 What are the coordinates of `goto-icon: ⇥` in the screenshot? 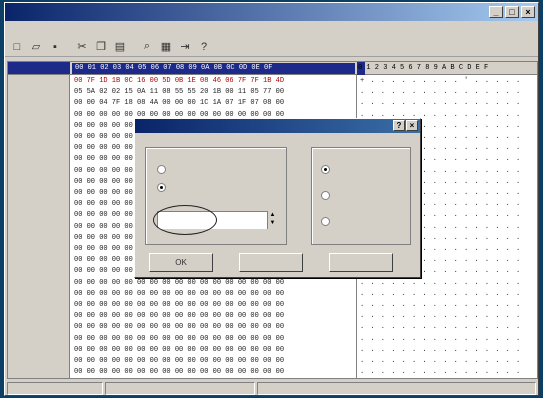 It's located at (185, 47).